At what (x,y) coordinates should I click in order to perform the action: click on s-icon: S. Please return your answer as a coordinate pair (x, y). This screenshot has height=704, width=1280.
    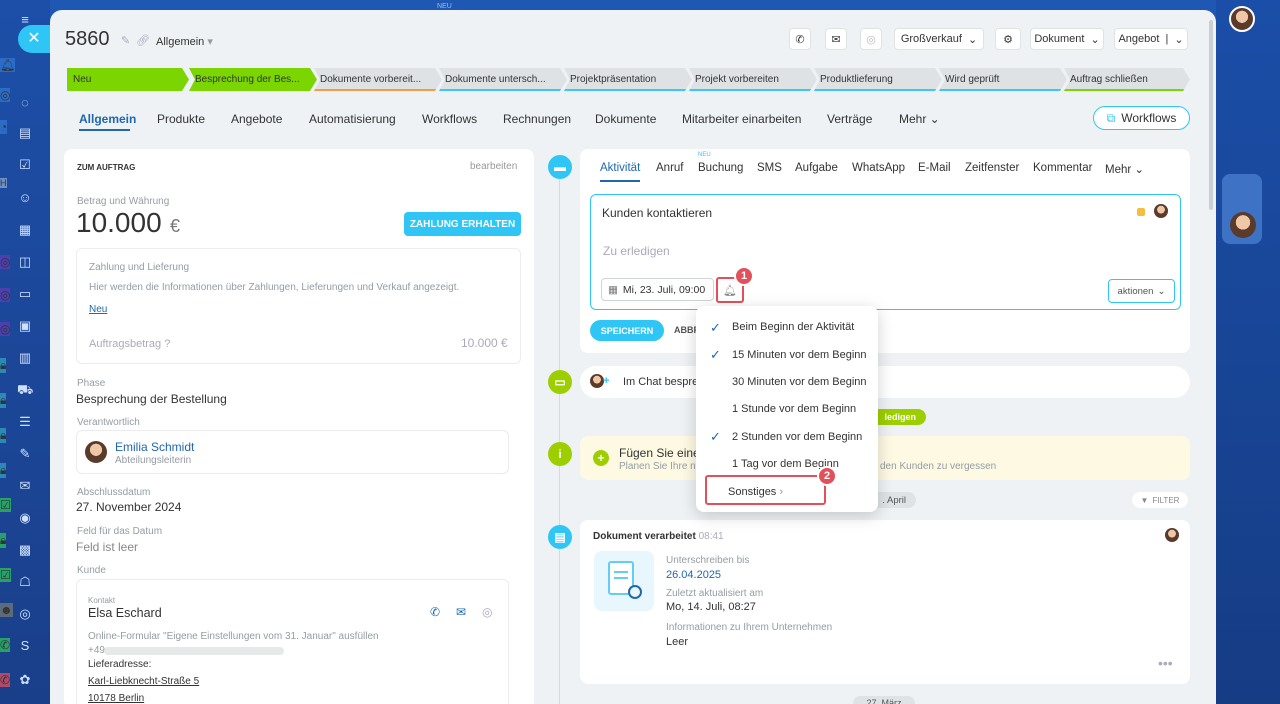
    Looking at the image, I should click on (25, 646).